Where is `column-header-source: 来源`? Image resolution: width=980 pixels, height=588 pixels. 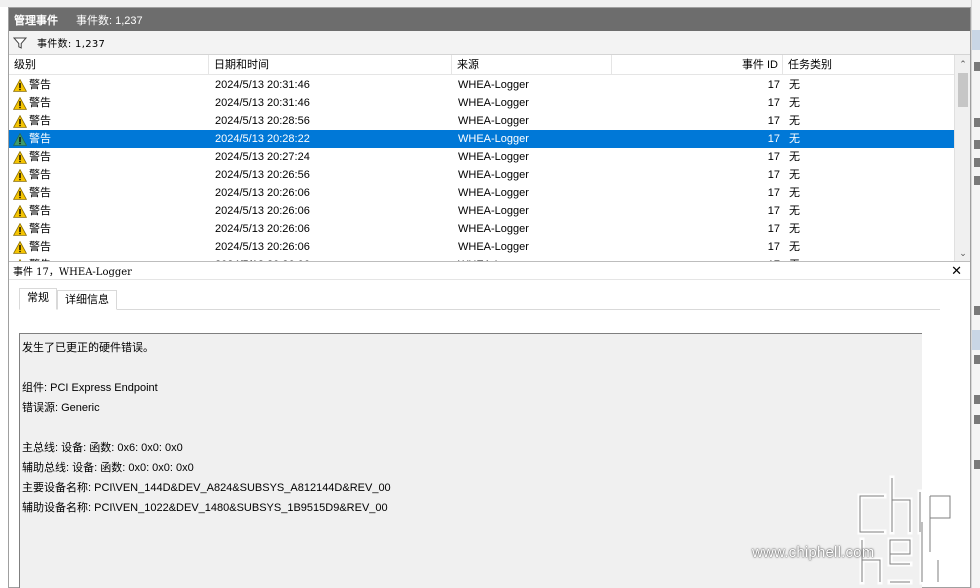 column-header-source: 来源 is located at coordinates (532, 65).